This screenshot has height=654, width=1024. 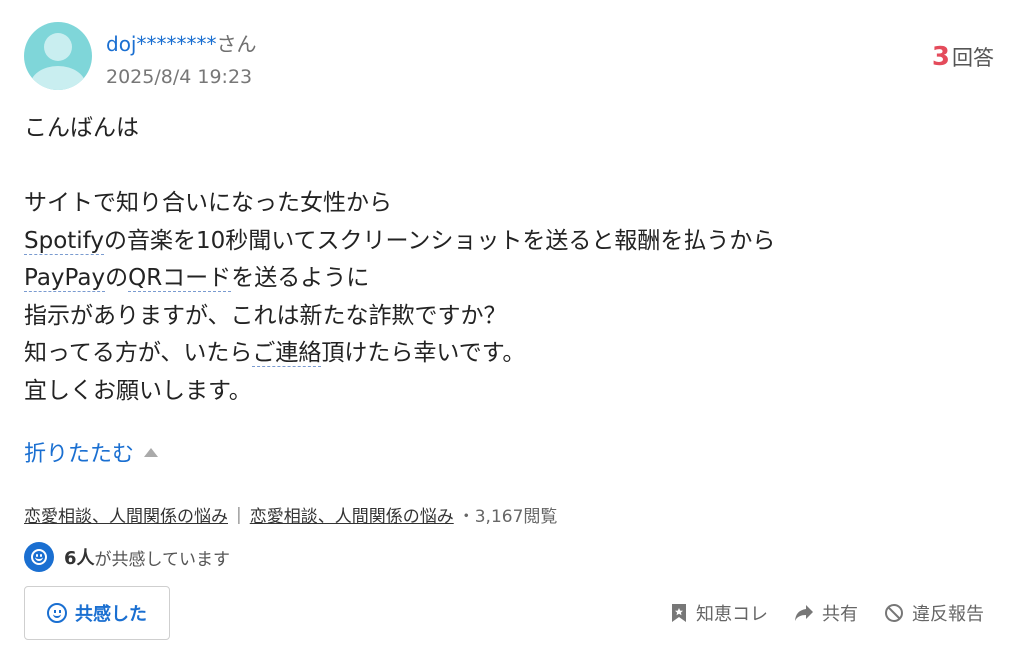 What do you see at coordinates (79, 452) in the screenshot?
I see `collapse-label: 折りたたむ` at bounding box center [79, 452].